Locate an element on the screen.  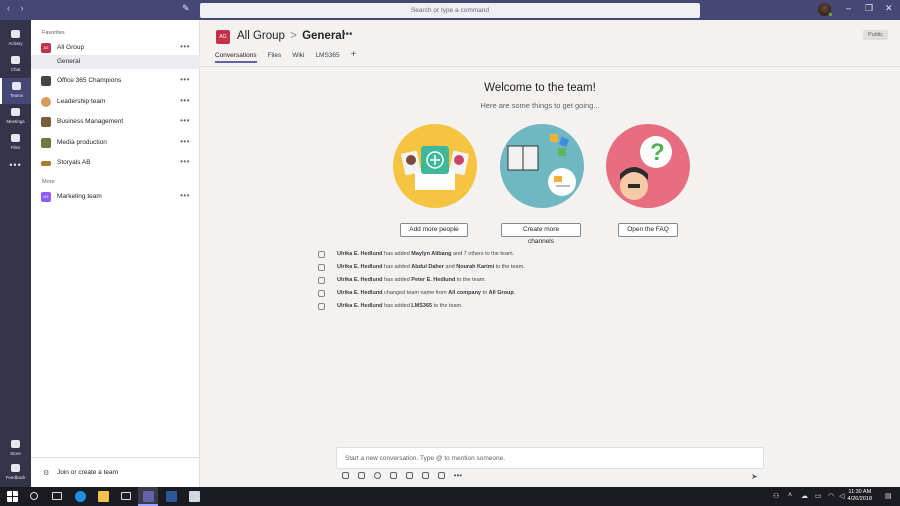
composer-more-icon: ••• is located at coordinates (458, 475).